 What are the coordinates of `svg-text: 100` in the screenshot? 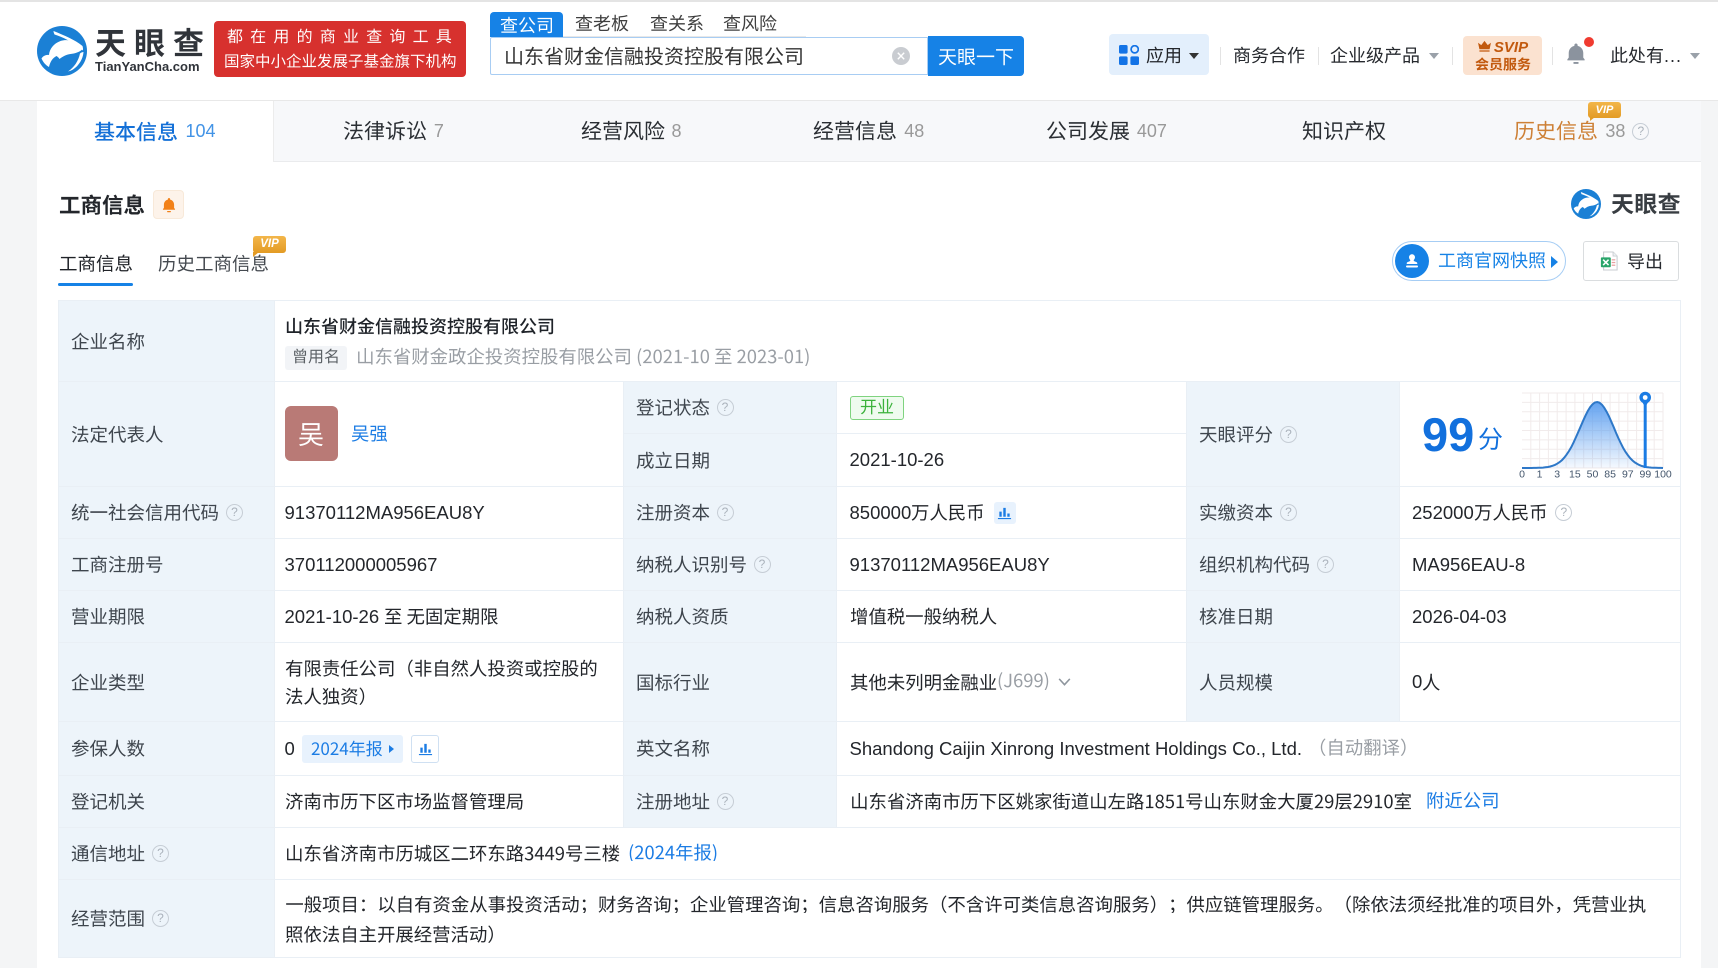 It's located at (1663, 475).